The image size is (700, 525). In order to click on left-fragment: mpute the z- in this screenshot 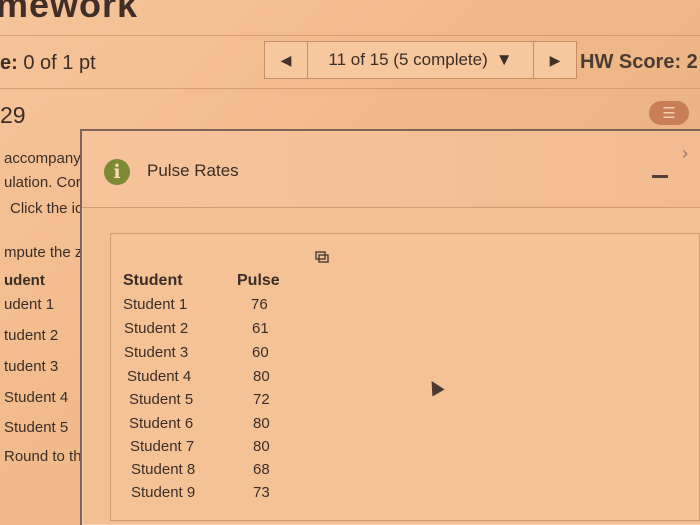, I will do `click(46, 252)`.